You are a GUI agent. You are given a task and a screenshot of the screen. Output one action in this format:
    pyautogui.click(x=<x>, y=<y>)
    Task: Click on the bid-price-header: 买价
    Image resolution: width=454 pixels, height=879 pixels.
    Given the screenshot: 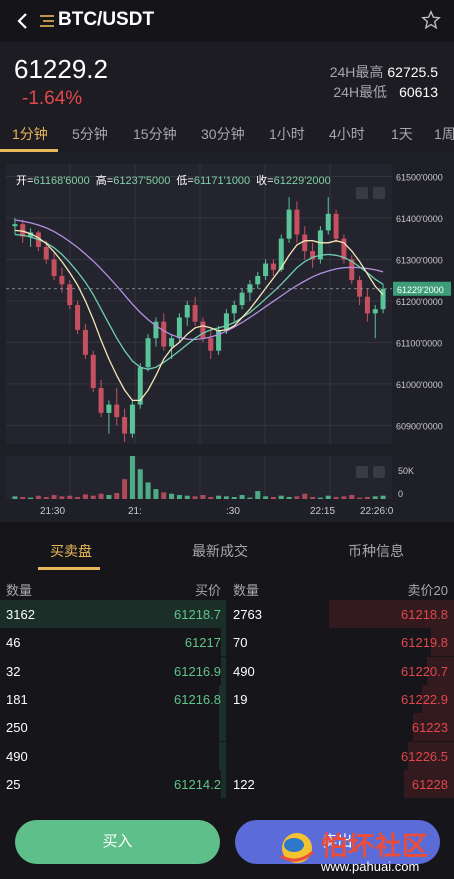 What is the action you would take?
    pyautogui.click(x=207, y=590)
    